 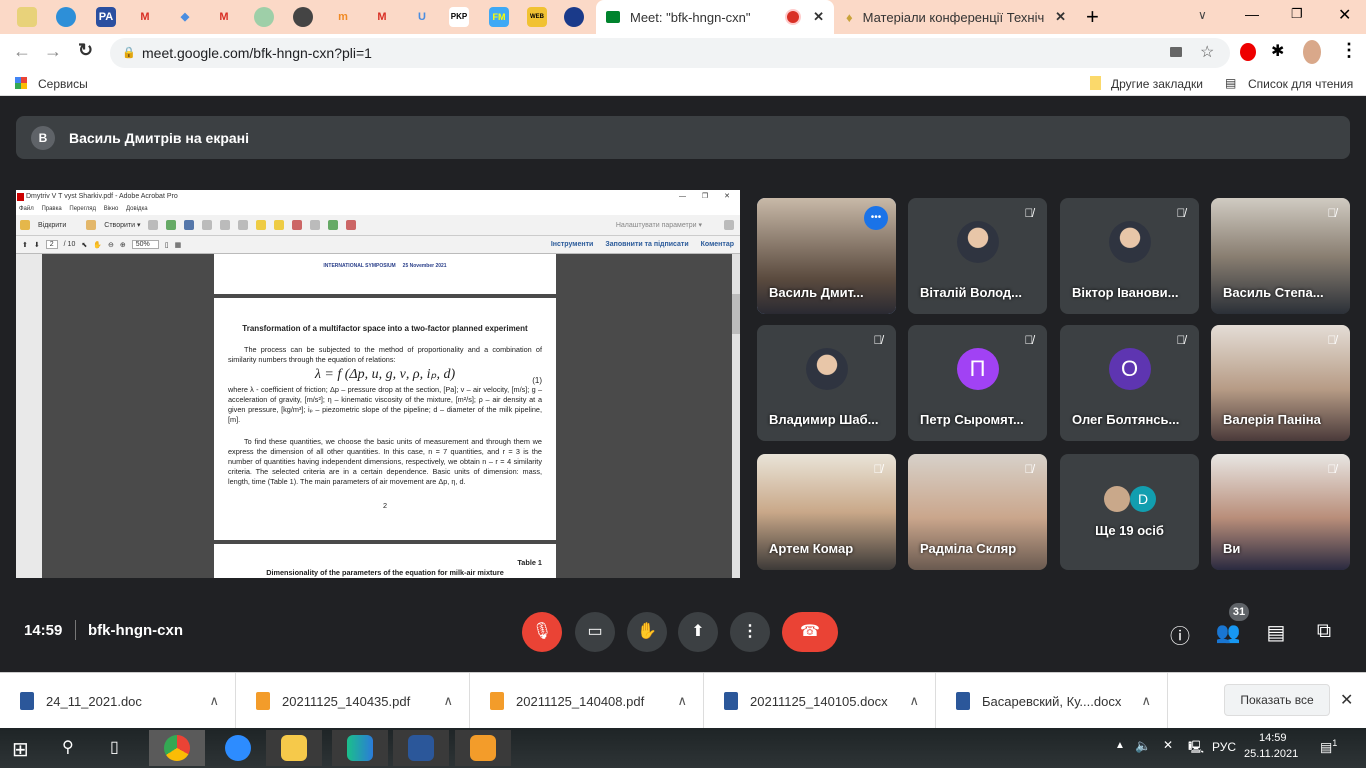 What do you see at coordinates (118, 701) in the screenshot?
I see `download-item: 24_11_2021.doc ∧` at bounding box center [118, 701].